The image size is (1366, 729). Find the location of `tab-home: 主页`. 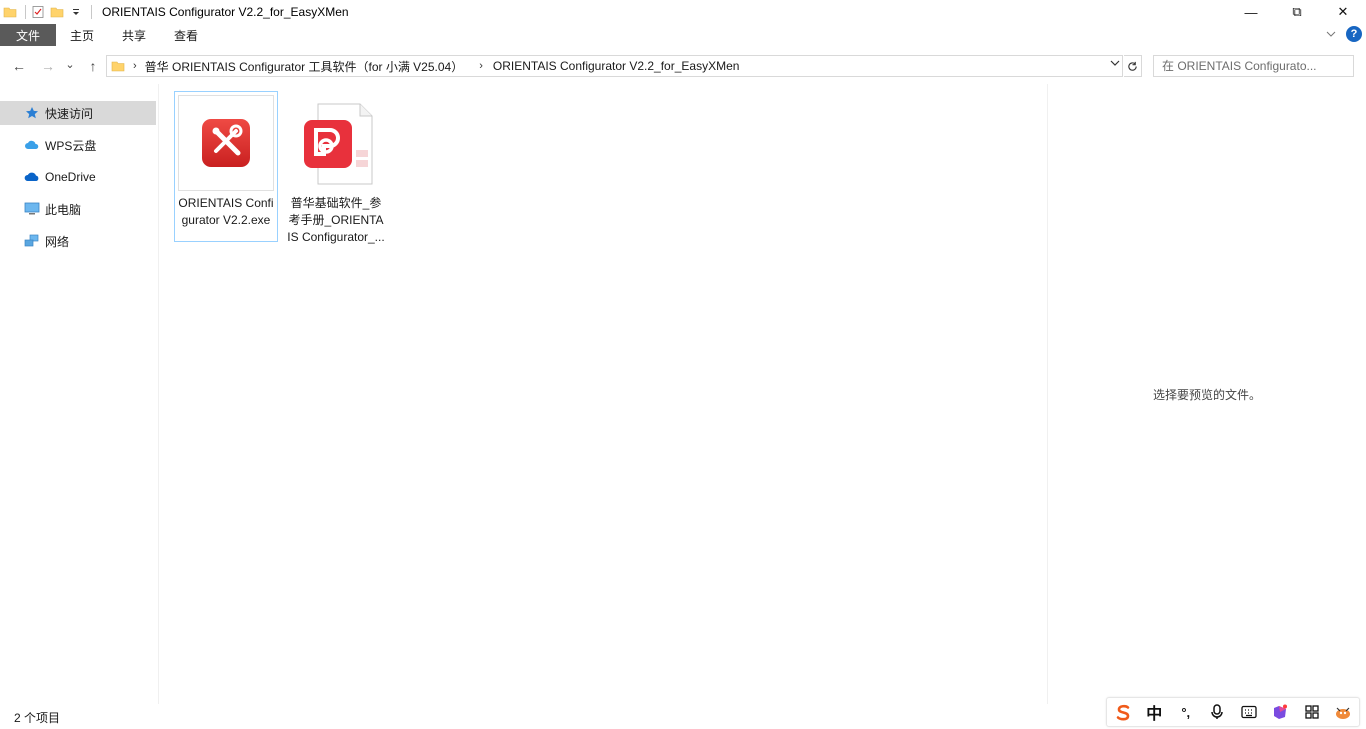

tab-home: 主页 is located at coordinates (82, 35).